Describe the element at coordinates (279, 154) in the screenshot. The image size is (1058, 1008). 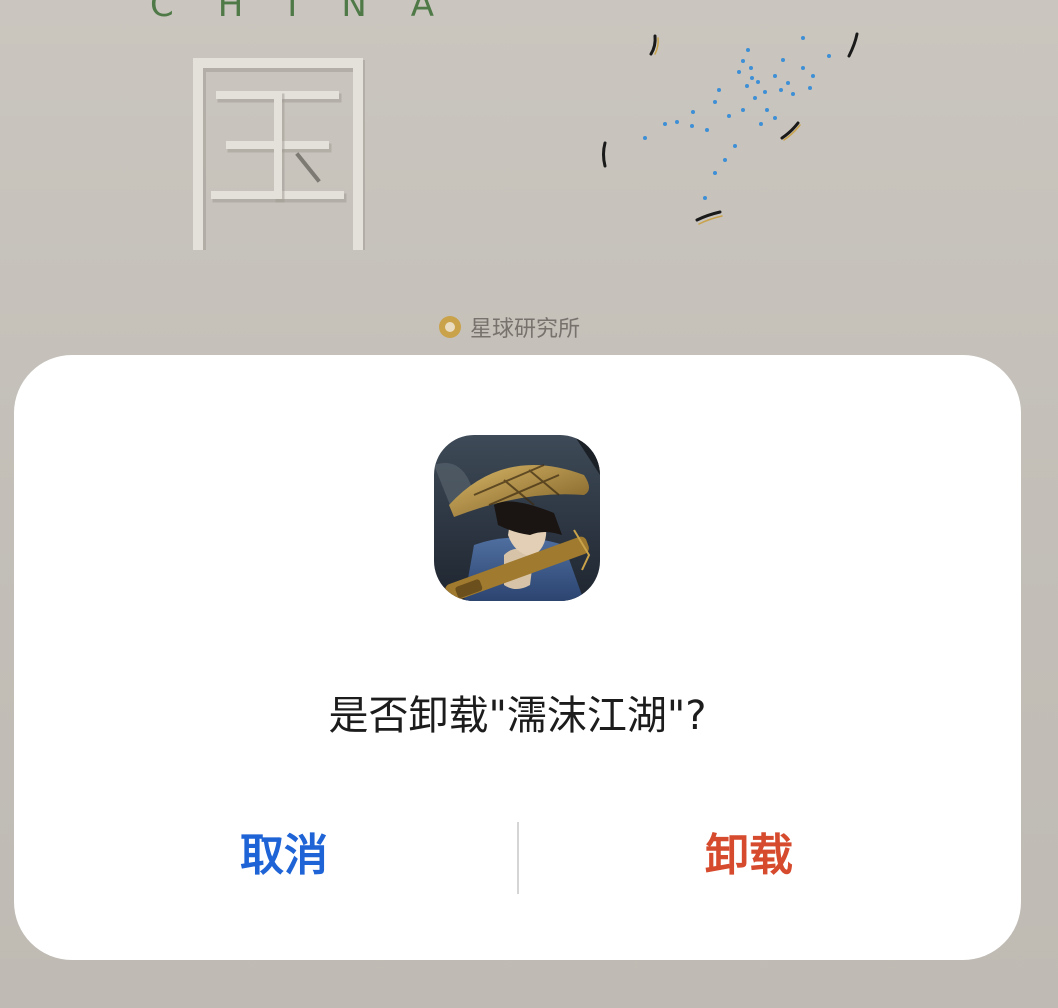
I see `guo-character-emboss` at that location.